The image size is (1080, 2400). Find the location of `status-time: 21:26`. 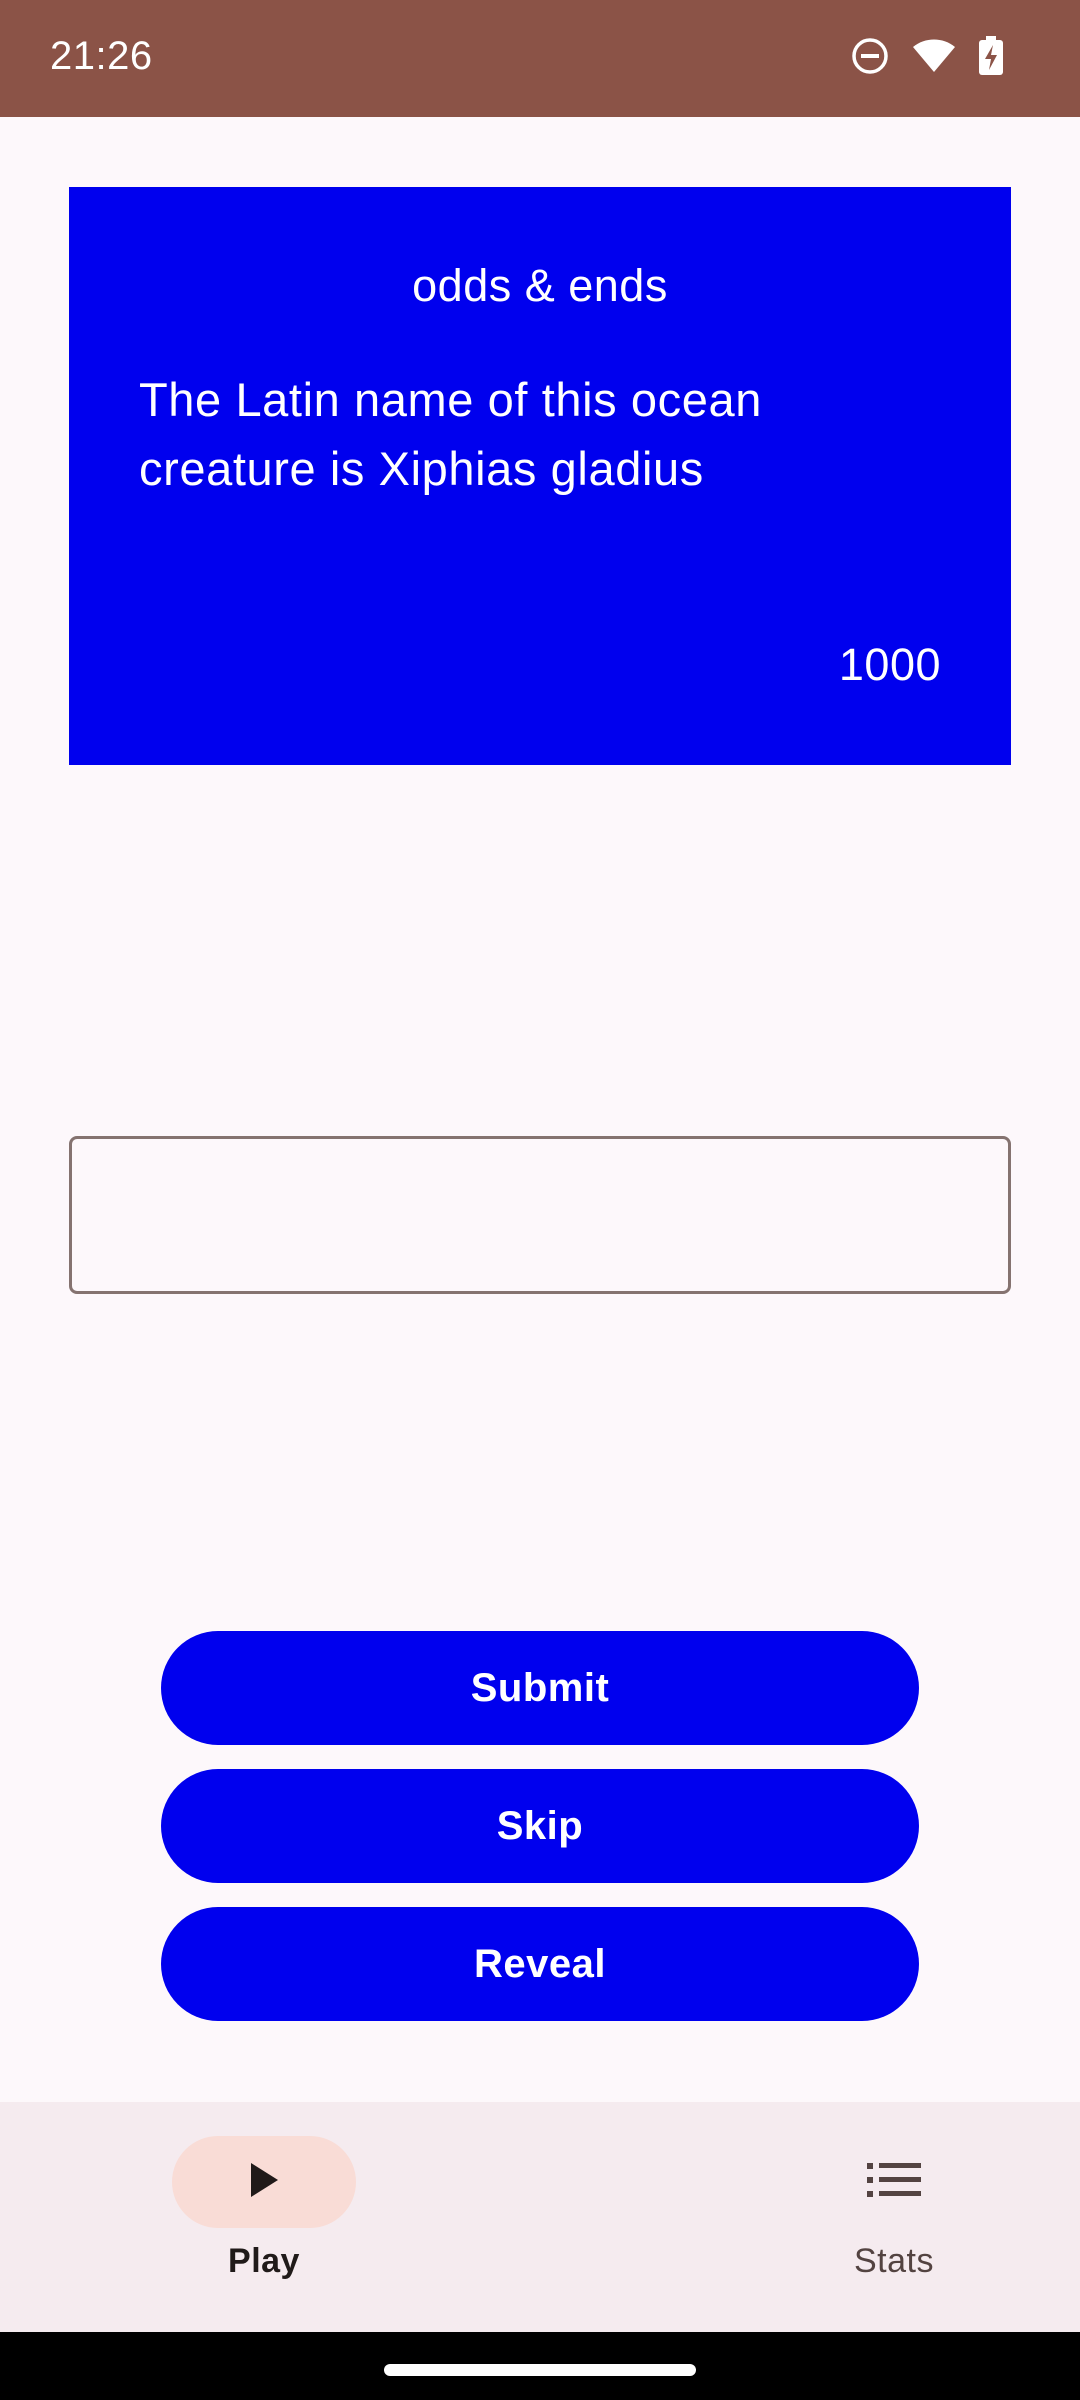

status-time: 21:26 is located at coordinates (101, 56).